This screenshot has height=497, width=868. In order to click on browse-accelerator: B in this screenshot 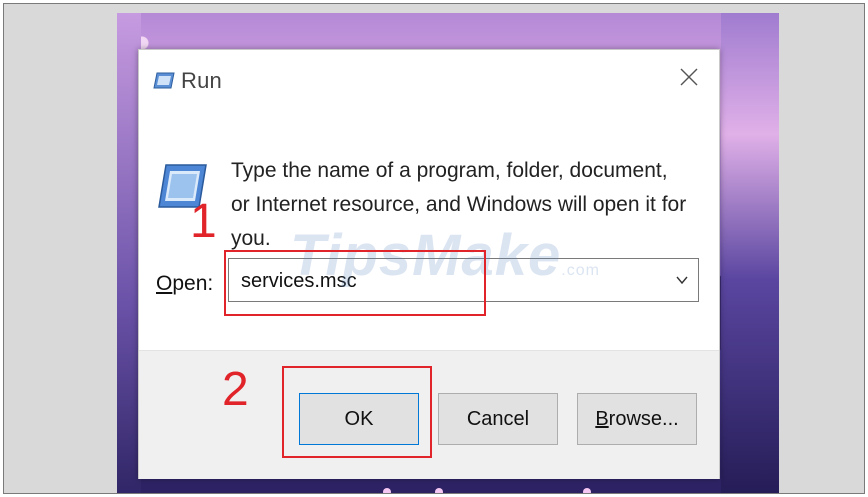, I will do `click(602, 418)`.